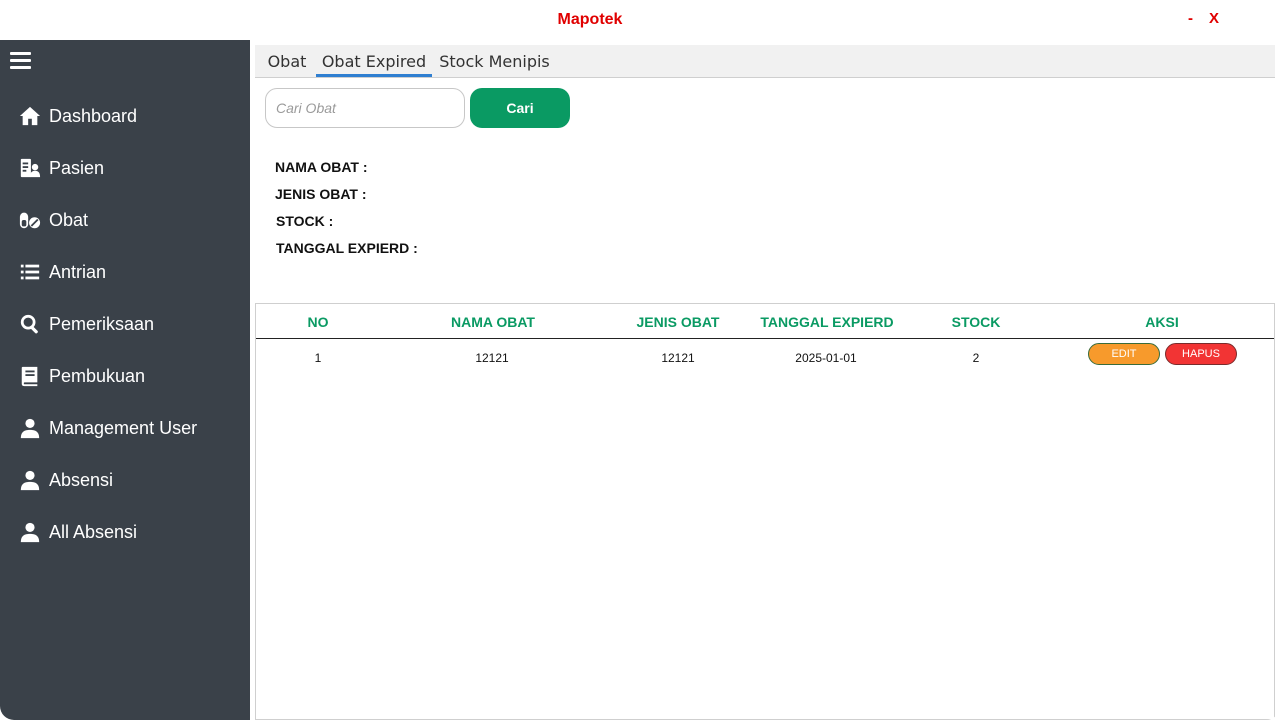  I want to click on sidebar-item-management-user: Management User, so click(125, 428).